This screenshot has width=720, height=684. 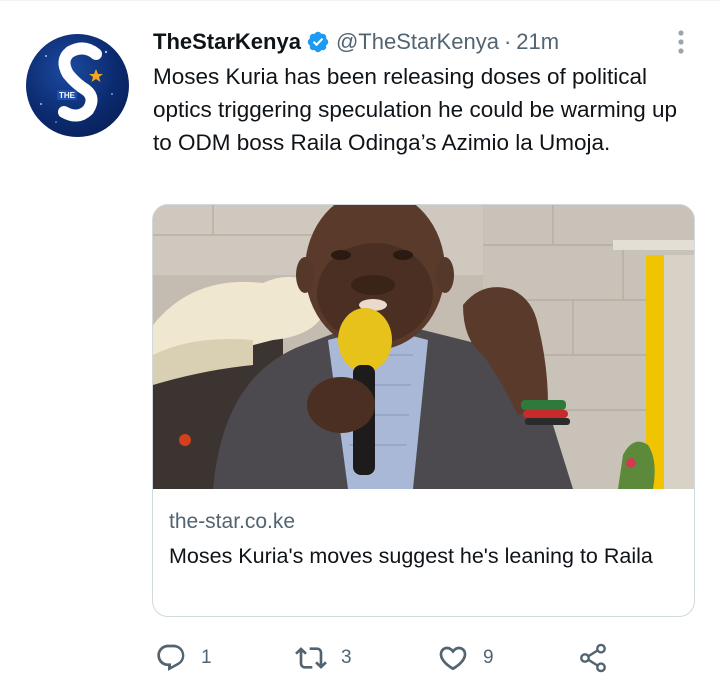 I want to click on timestamp: 21m, so click(x=537, y=42).